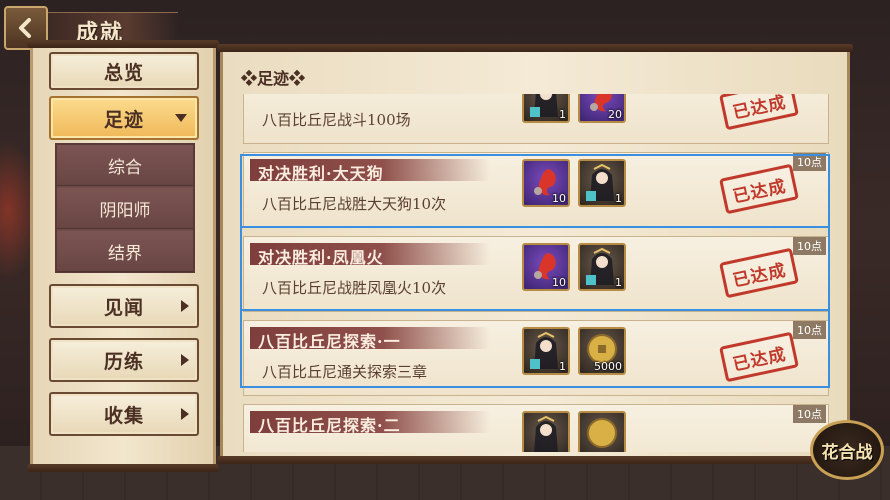  I want to click on nav-shouji-label: 收集, so click(123, 415).